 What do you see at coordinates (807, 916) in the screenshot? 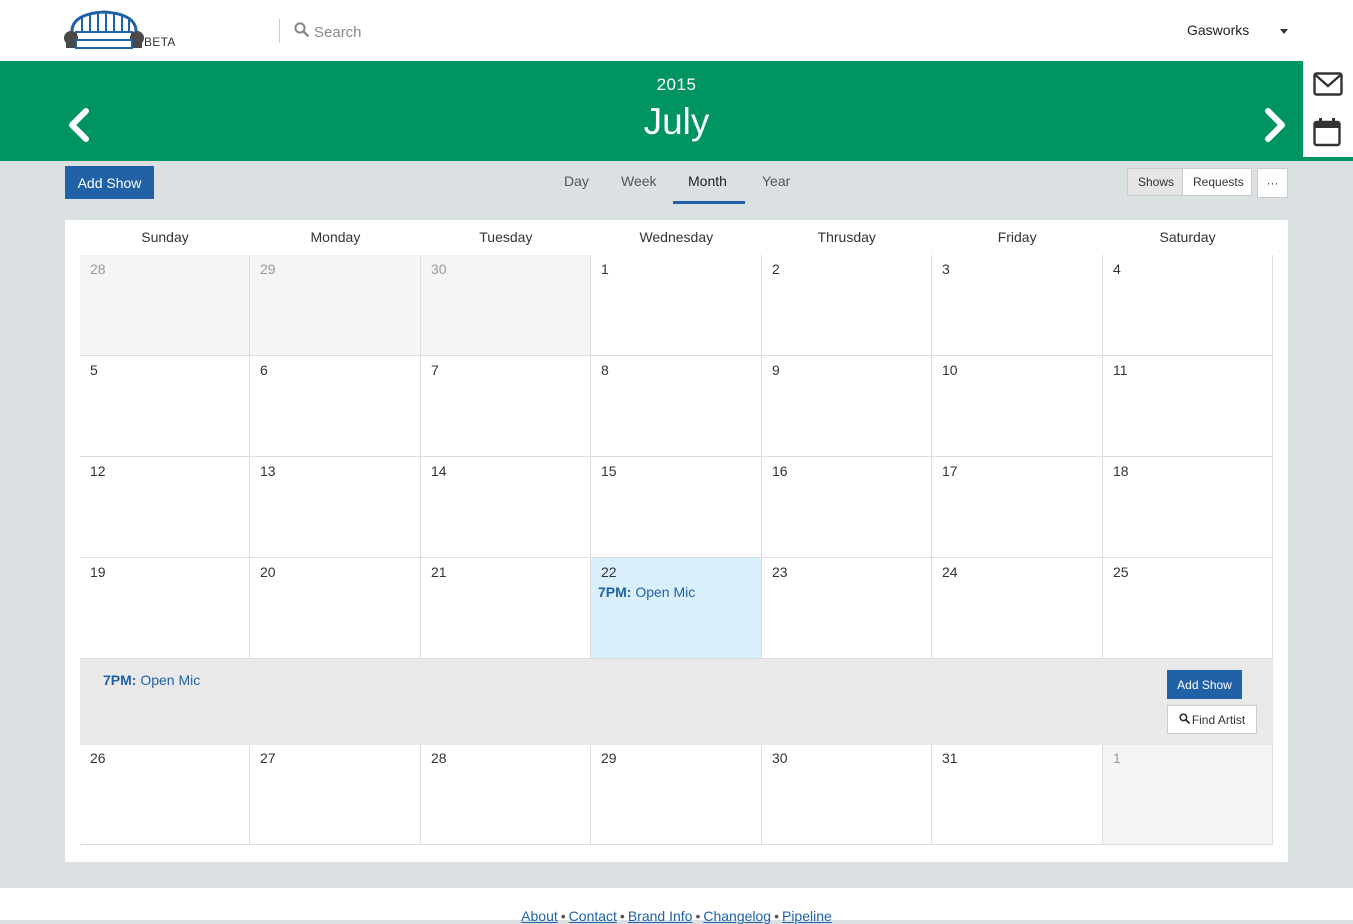
I see `footer-link: Pipeline` at bounding box center [807, 916].